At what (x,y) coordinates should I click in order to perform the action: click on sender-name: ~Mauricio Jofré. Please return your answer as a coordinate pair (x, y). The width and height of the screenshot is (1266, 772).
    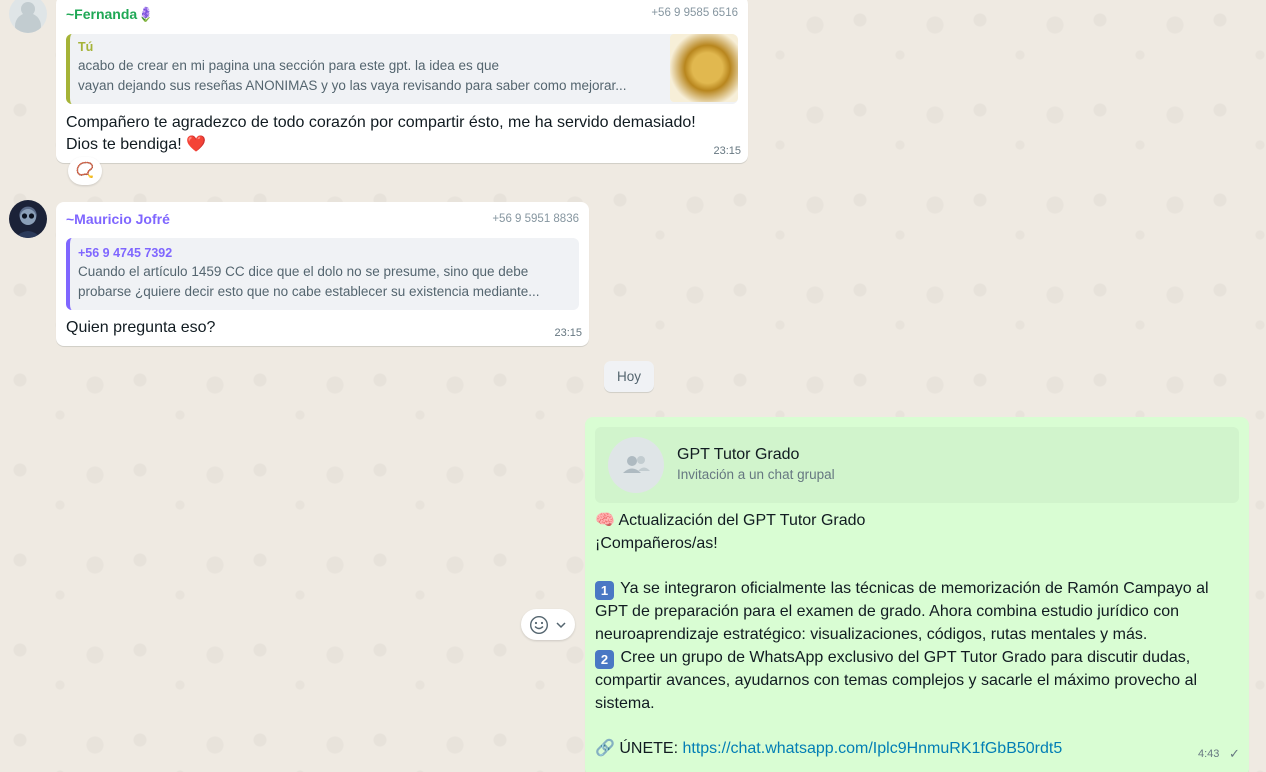
    Looking at the image, I should click on (118, 219).